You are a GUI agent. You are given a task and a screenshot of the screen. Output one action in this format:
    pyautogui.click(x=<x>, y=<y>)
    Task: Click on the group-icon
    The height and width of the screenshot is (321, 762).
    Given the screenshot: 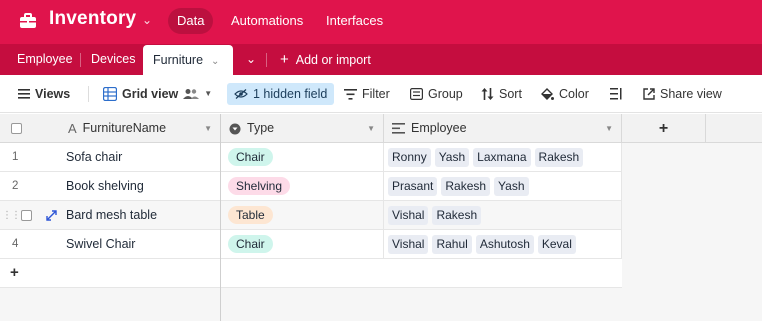 What is the action you would take?
    pyautogui.click(x=416, y=94)
    